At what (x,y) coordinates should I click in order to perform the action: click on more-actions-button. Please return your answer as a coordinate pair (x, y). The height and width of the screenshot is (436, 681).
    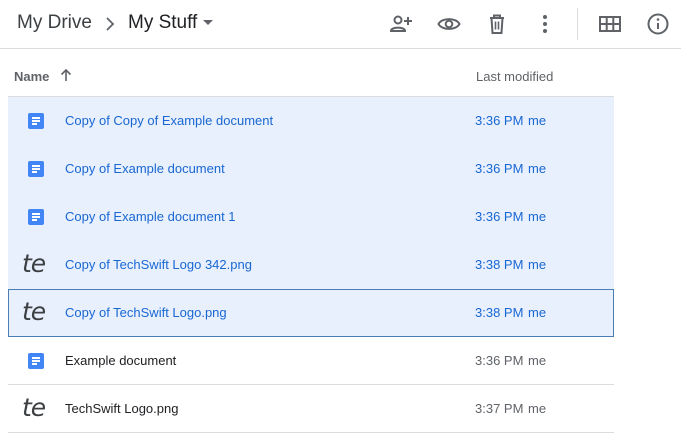
    Looking at the image, I should click on (545, 24).